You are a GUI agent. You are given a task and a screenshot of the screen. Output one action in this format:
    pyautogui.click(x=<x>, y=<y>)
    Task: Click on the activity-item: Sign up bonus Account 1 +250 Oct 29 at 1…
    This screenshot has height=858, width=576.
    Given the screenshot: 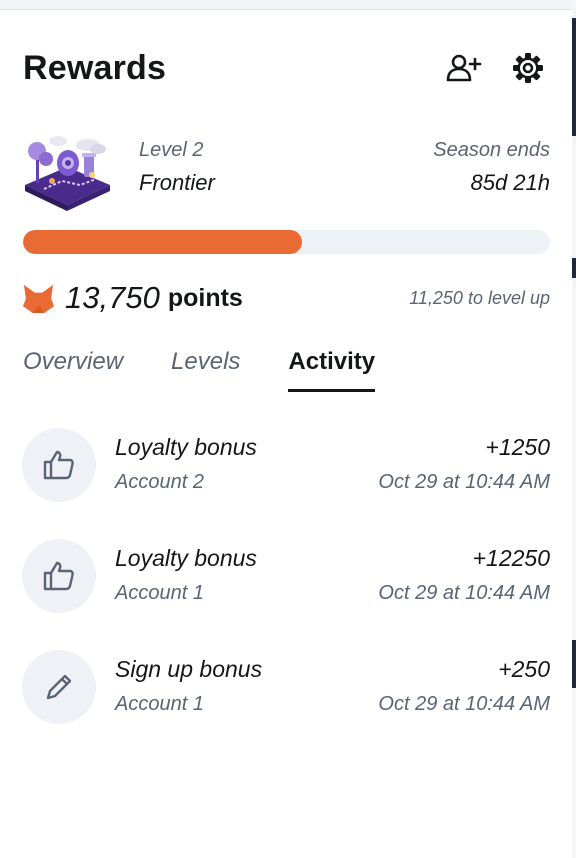 What is the action you would take?
    pyautogui.click(x=286, y=705)
    